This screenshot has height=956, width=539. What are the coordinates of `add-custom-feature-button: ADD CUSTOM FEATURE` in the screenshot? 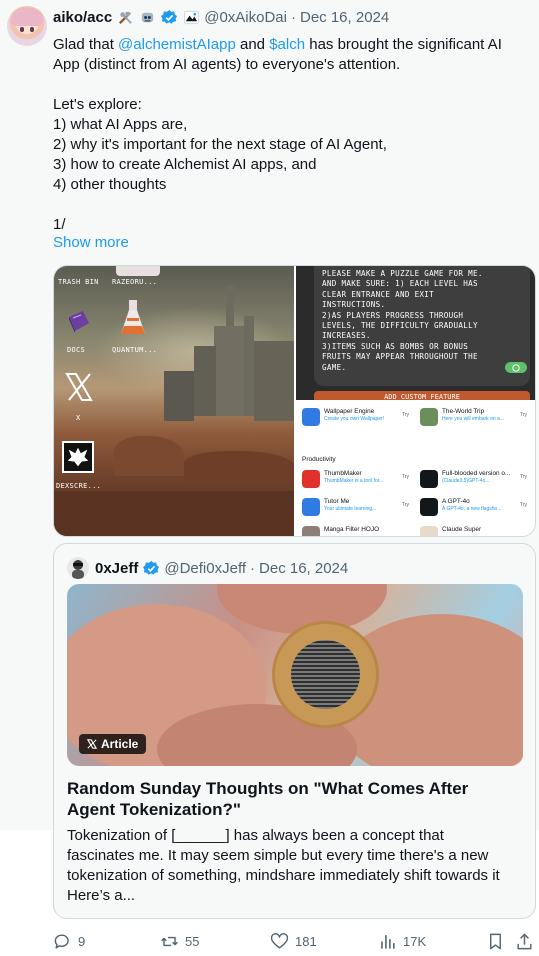 It's located at (422, 395).